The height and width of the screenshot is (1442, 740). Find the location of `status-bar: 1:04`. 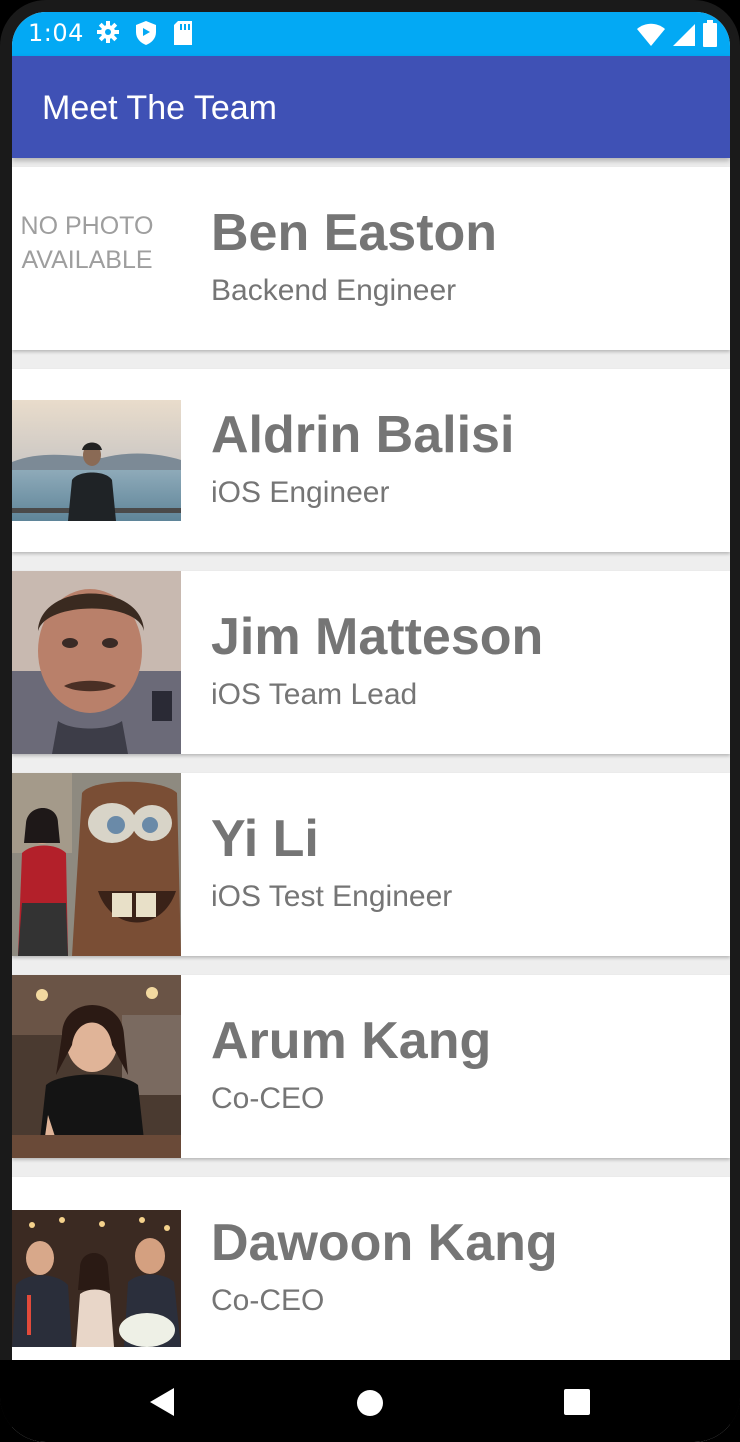

status-bar: 1:04 is located at coordinates (371, 34).